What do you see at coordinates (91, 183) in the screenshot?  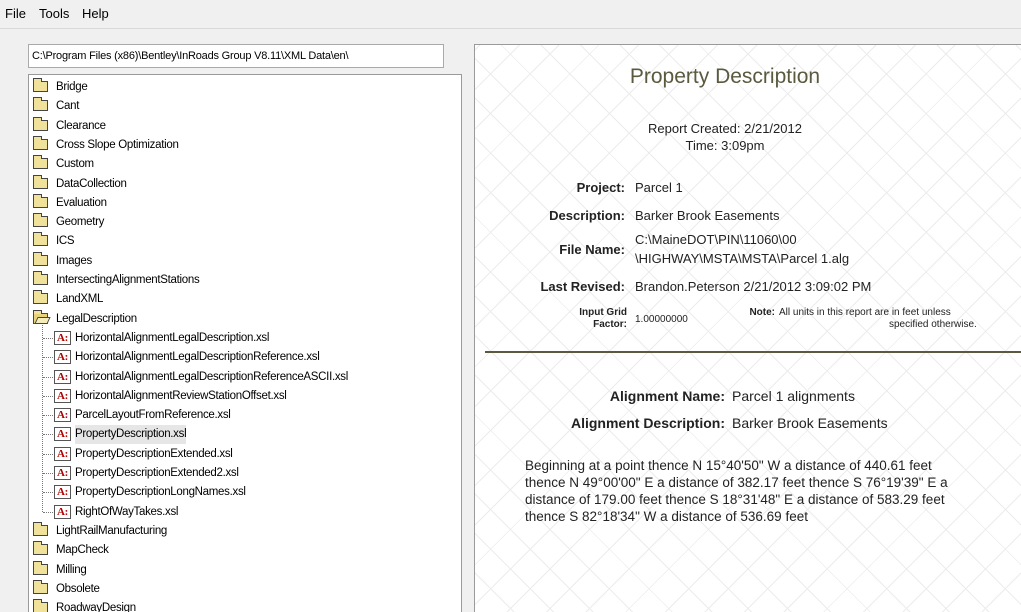 I see `folder-label: DataCollection` at bounding box center [91, 183].